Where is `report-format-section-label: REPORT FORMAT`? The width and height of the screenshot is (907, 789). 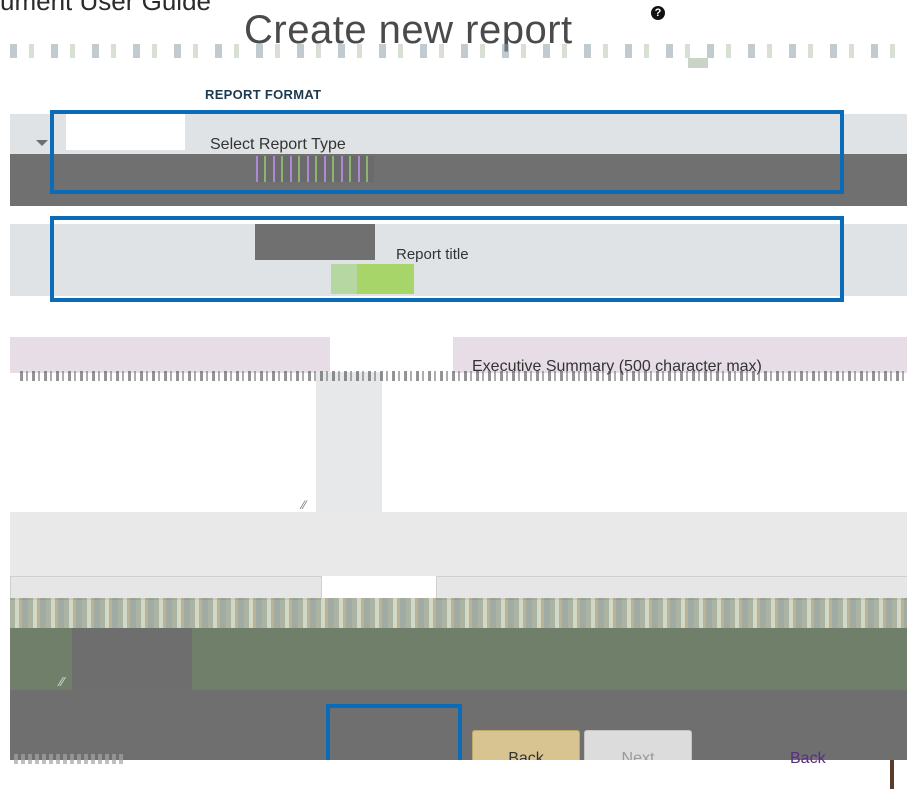
report-format-section-label: REPORT FORMAT is located at coordinates (263, 94).